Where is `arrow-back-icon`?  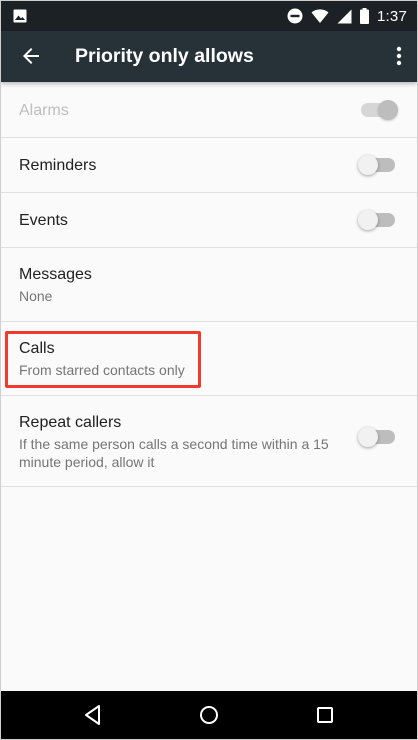
arrow-back-icon is located at coordinates (31, 56).